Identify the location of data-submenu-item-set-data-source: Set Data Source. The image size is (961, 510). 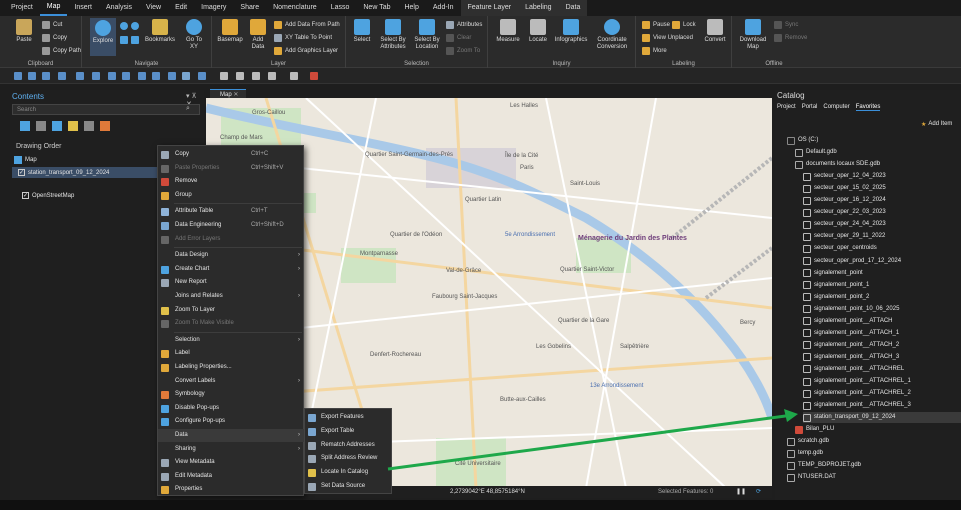
(349, 486).